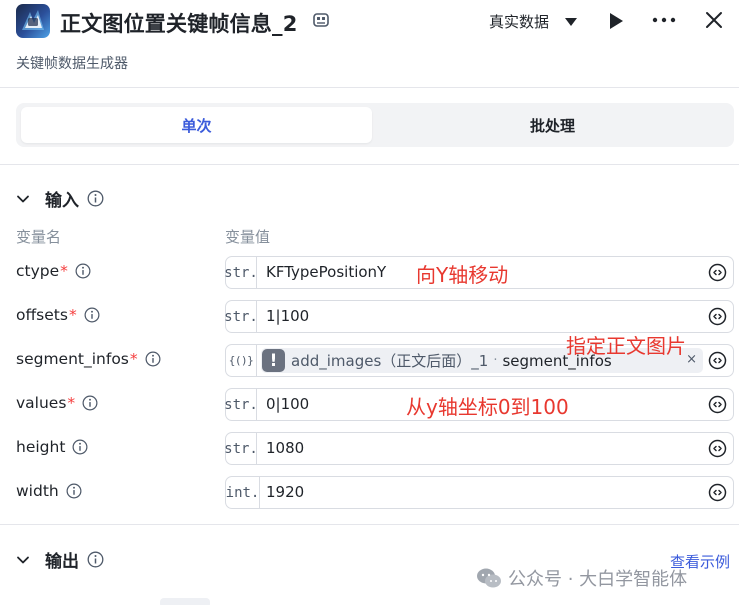 Image resolution: width=739 pixels, height=605 pixels. What do you see at coordinates (326, 272) in the screenshot?
I see `param-value-text: KFTypePositionY` at bounding box center [326, 272].